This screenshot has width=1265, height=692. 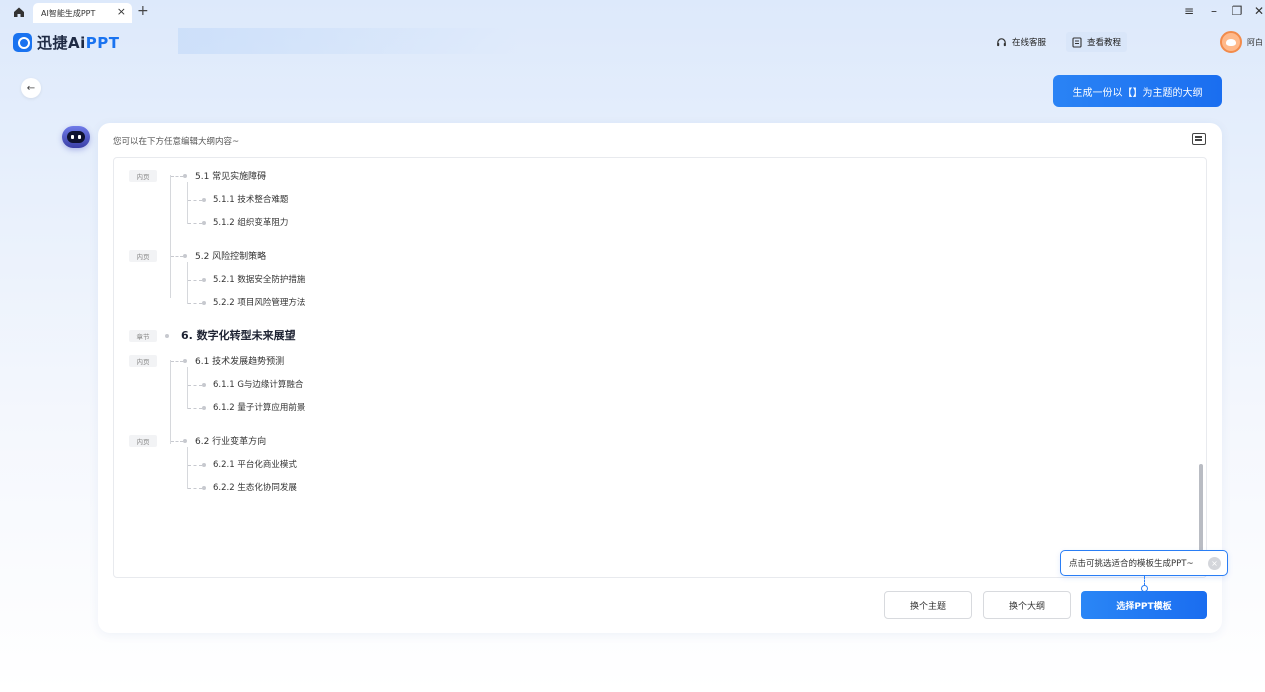 I want to click on outline-subsection-row: 6.2.1 平台化商业模式, so click(x=660, y=465).